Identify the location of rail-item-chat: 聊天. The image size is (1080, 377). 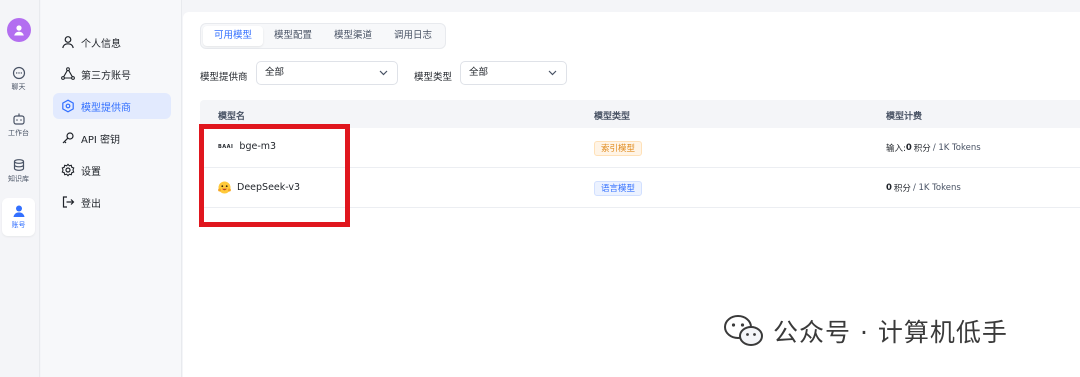
(18, 79).